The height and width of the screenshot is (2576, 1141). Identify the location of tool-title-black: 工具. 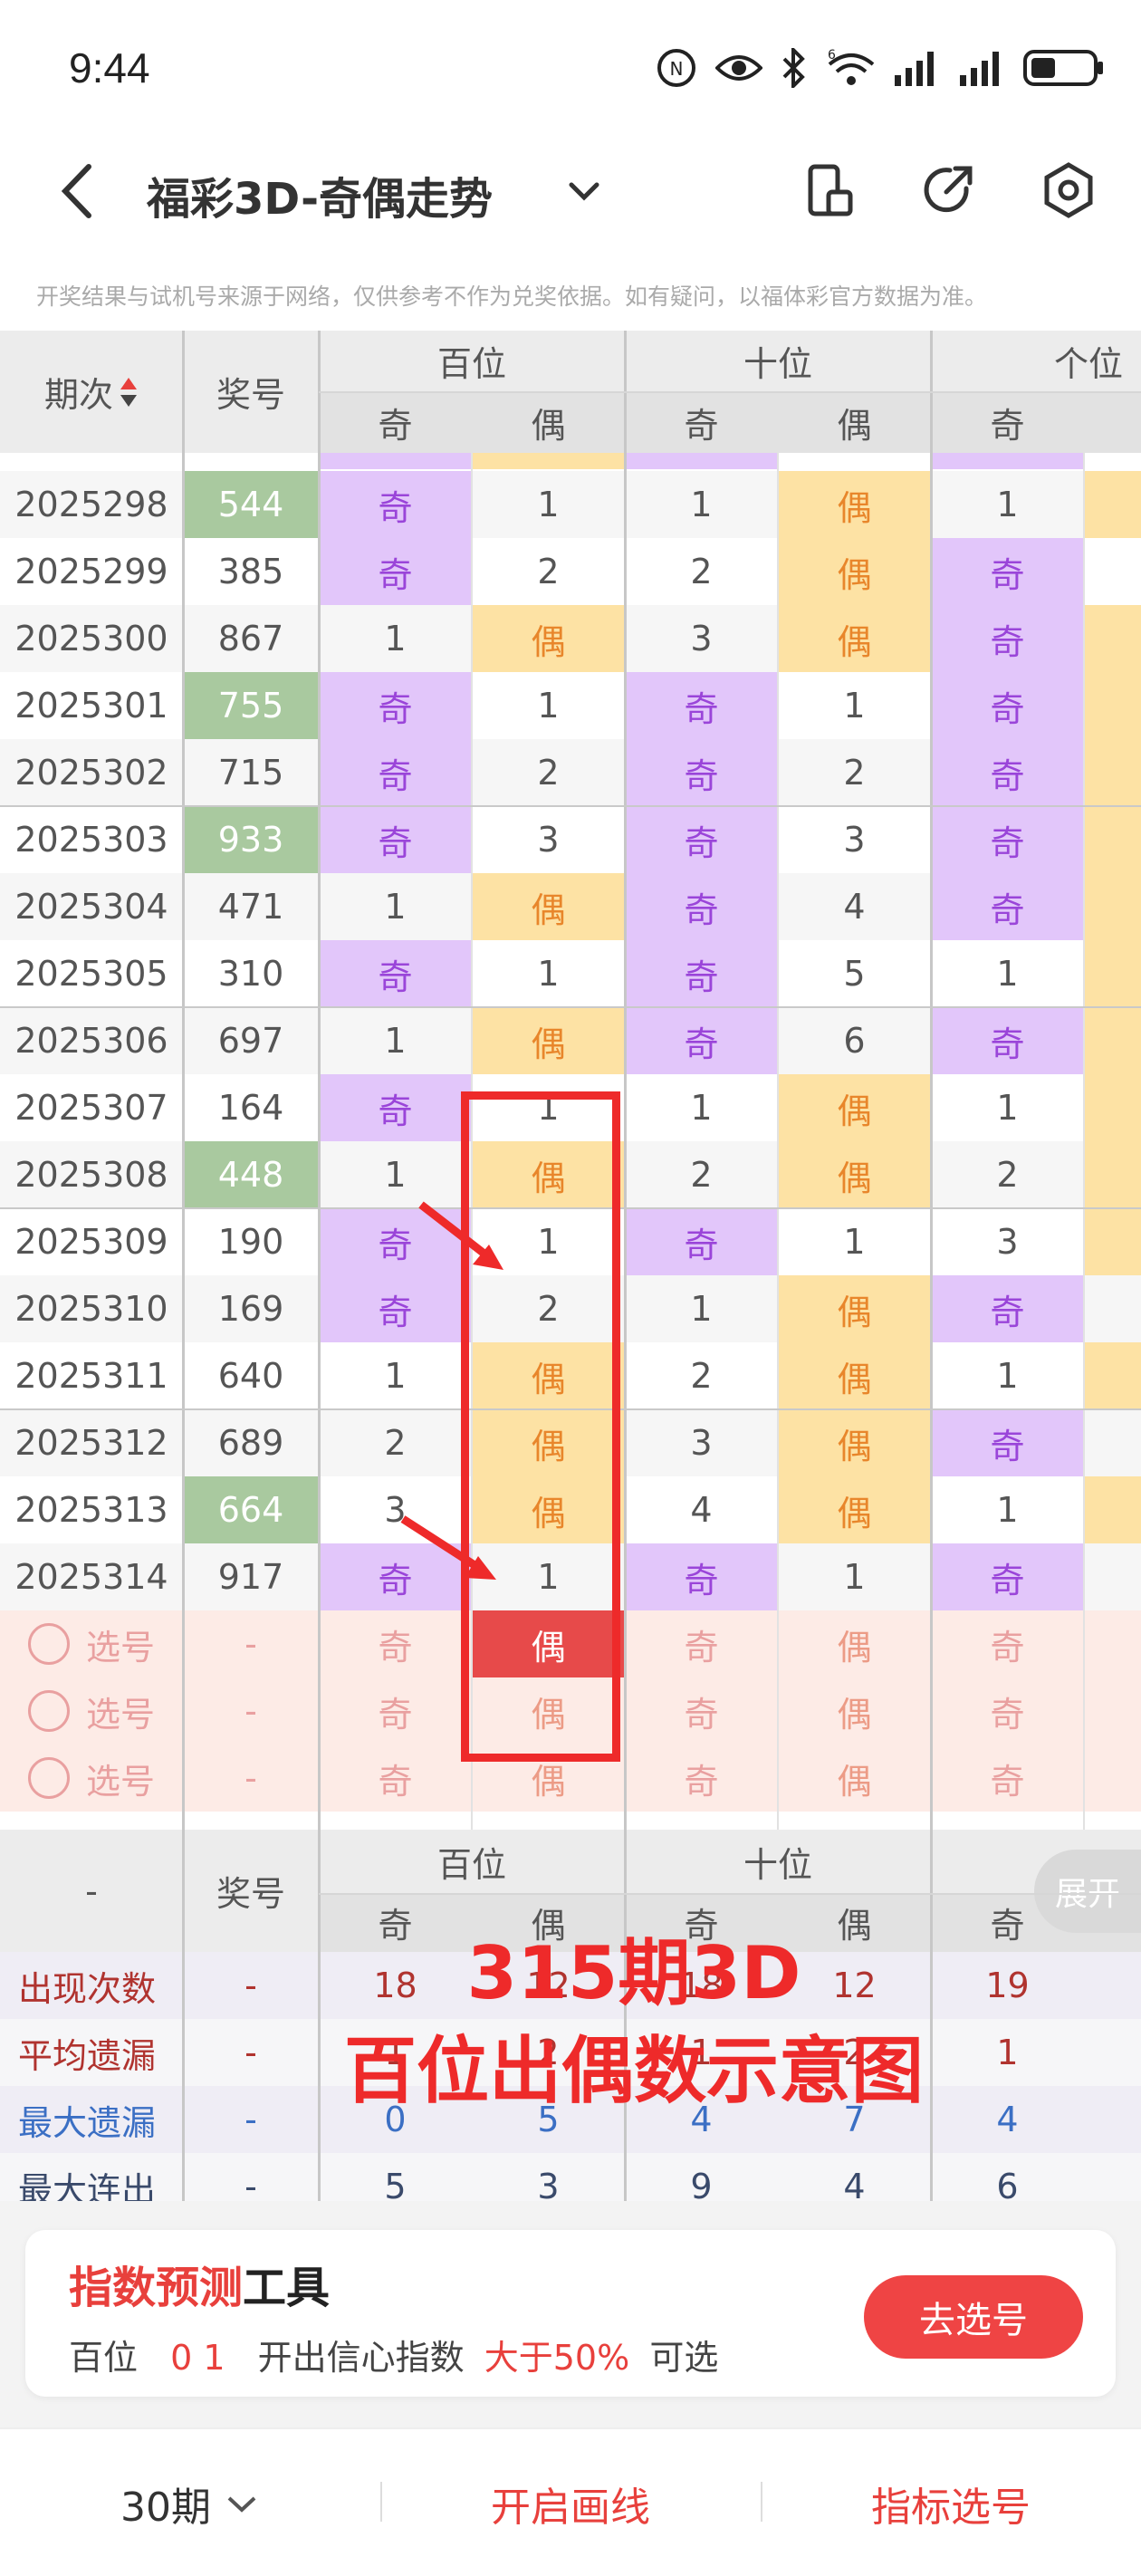
(287, 2288).